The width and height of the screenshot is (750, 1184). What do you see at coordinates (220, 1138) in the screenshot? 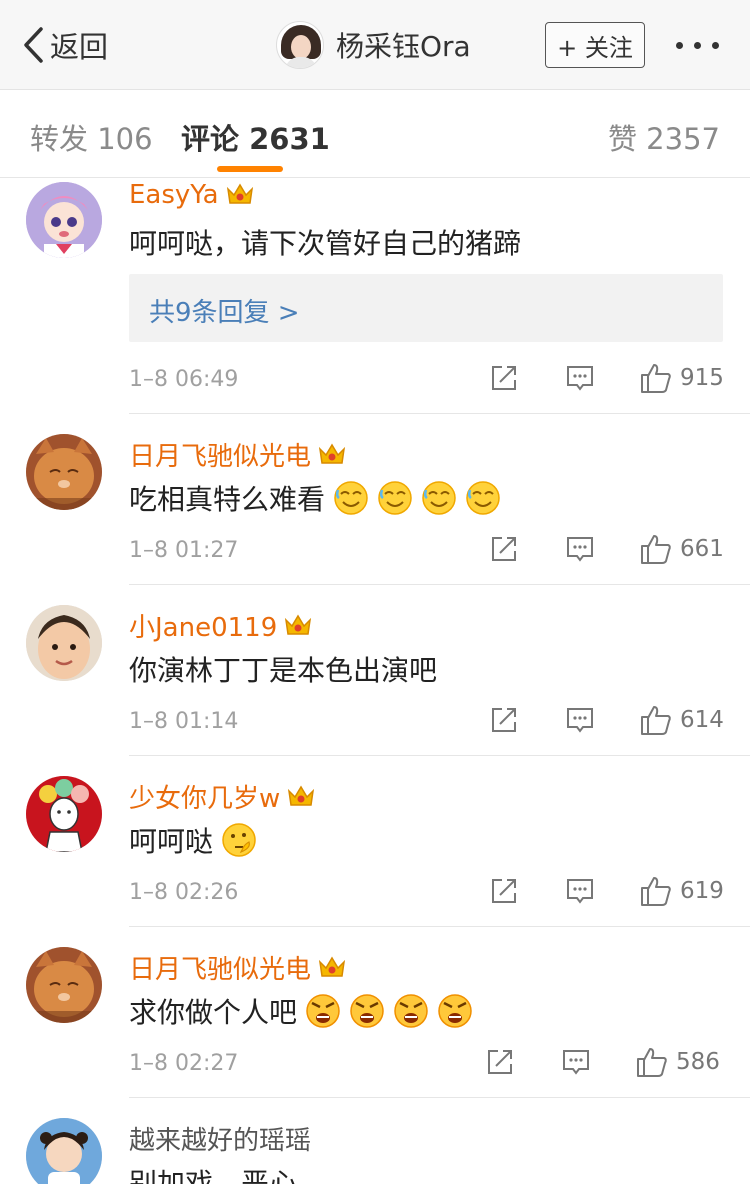
I see `username: 越来越好的瑶瑶` at bounding box center [220, 1138].